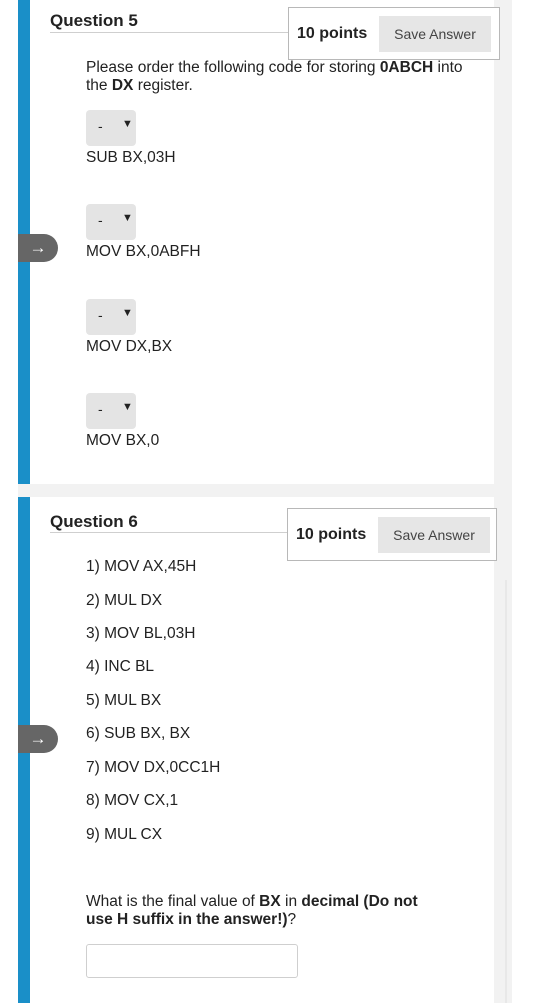 The width and height of the screenshot is (540, 1003). What do you see at coordinates (131, 157) in the screenshot?
I see `code-line-1: SUB BX,03H` at bounding box center [131, 157].